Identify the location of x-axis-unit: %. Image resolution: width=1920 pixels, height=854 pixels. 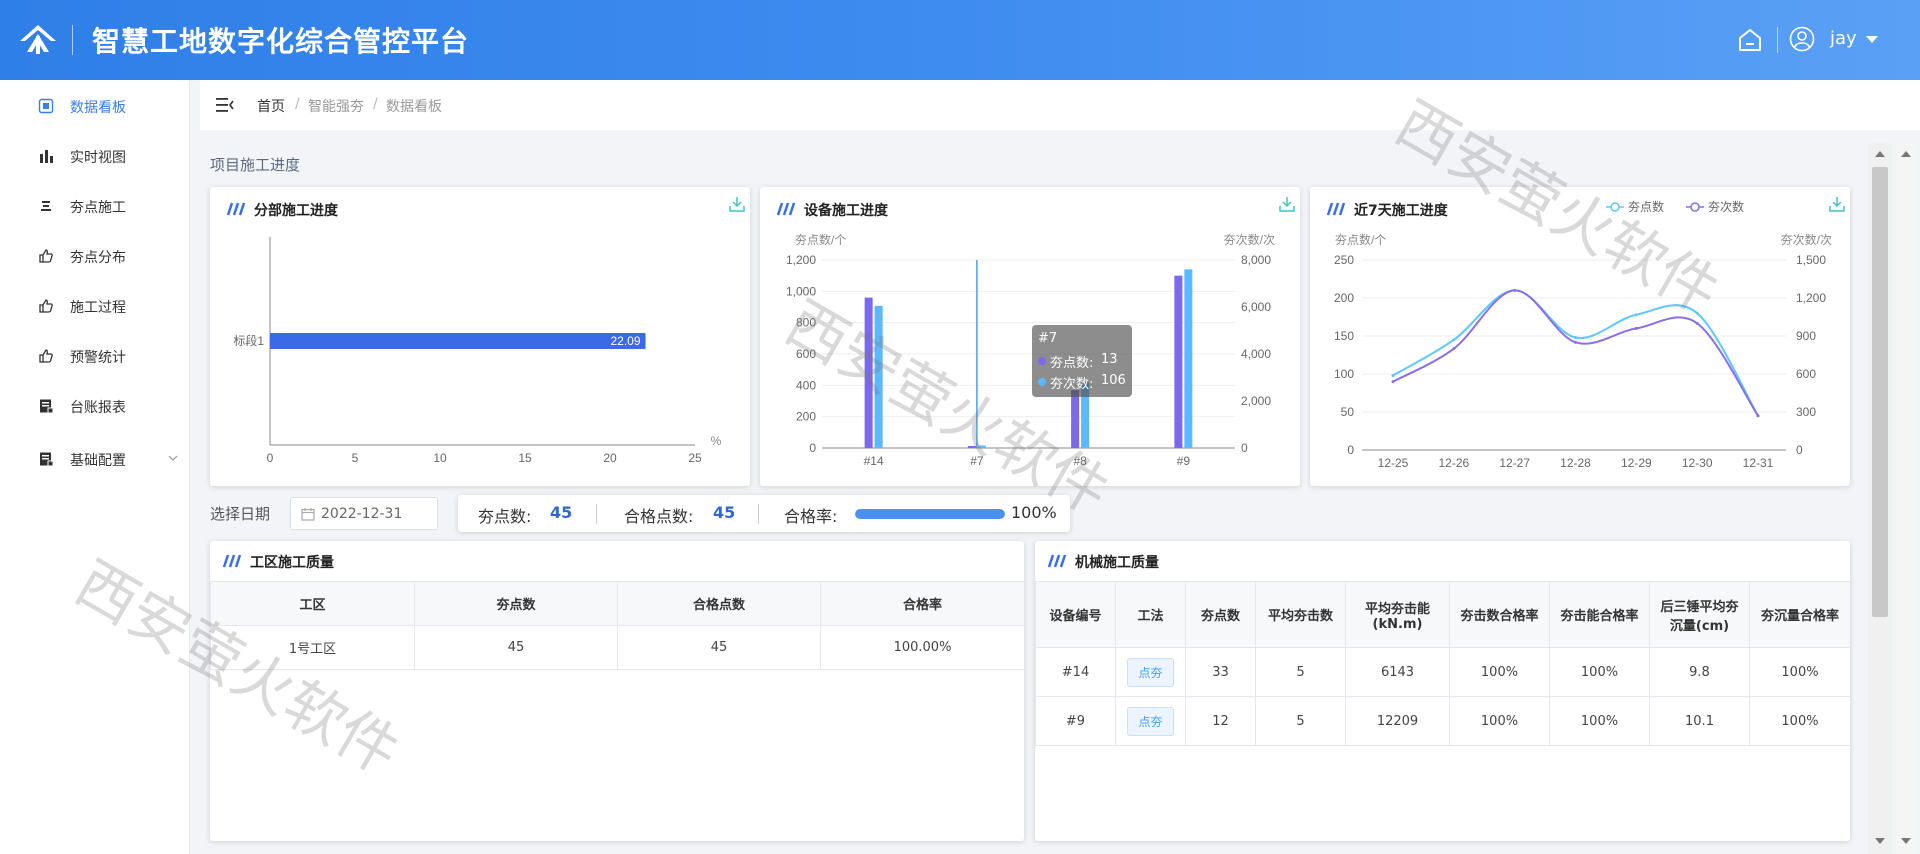
(716, 441).